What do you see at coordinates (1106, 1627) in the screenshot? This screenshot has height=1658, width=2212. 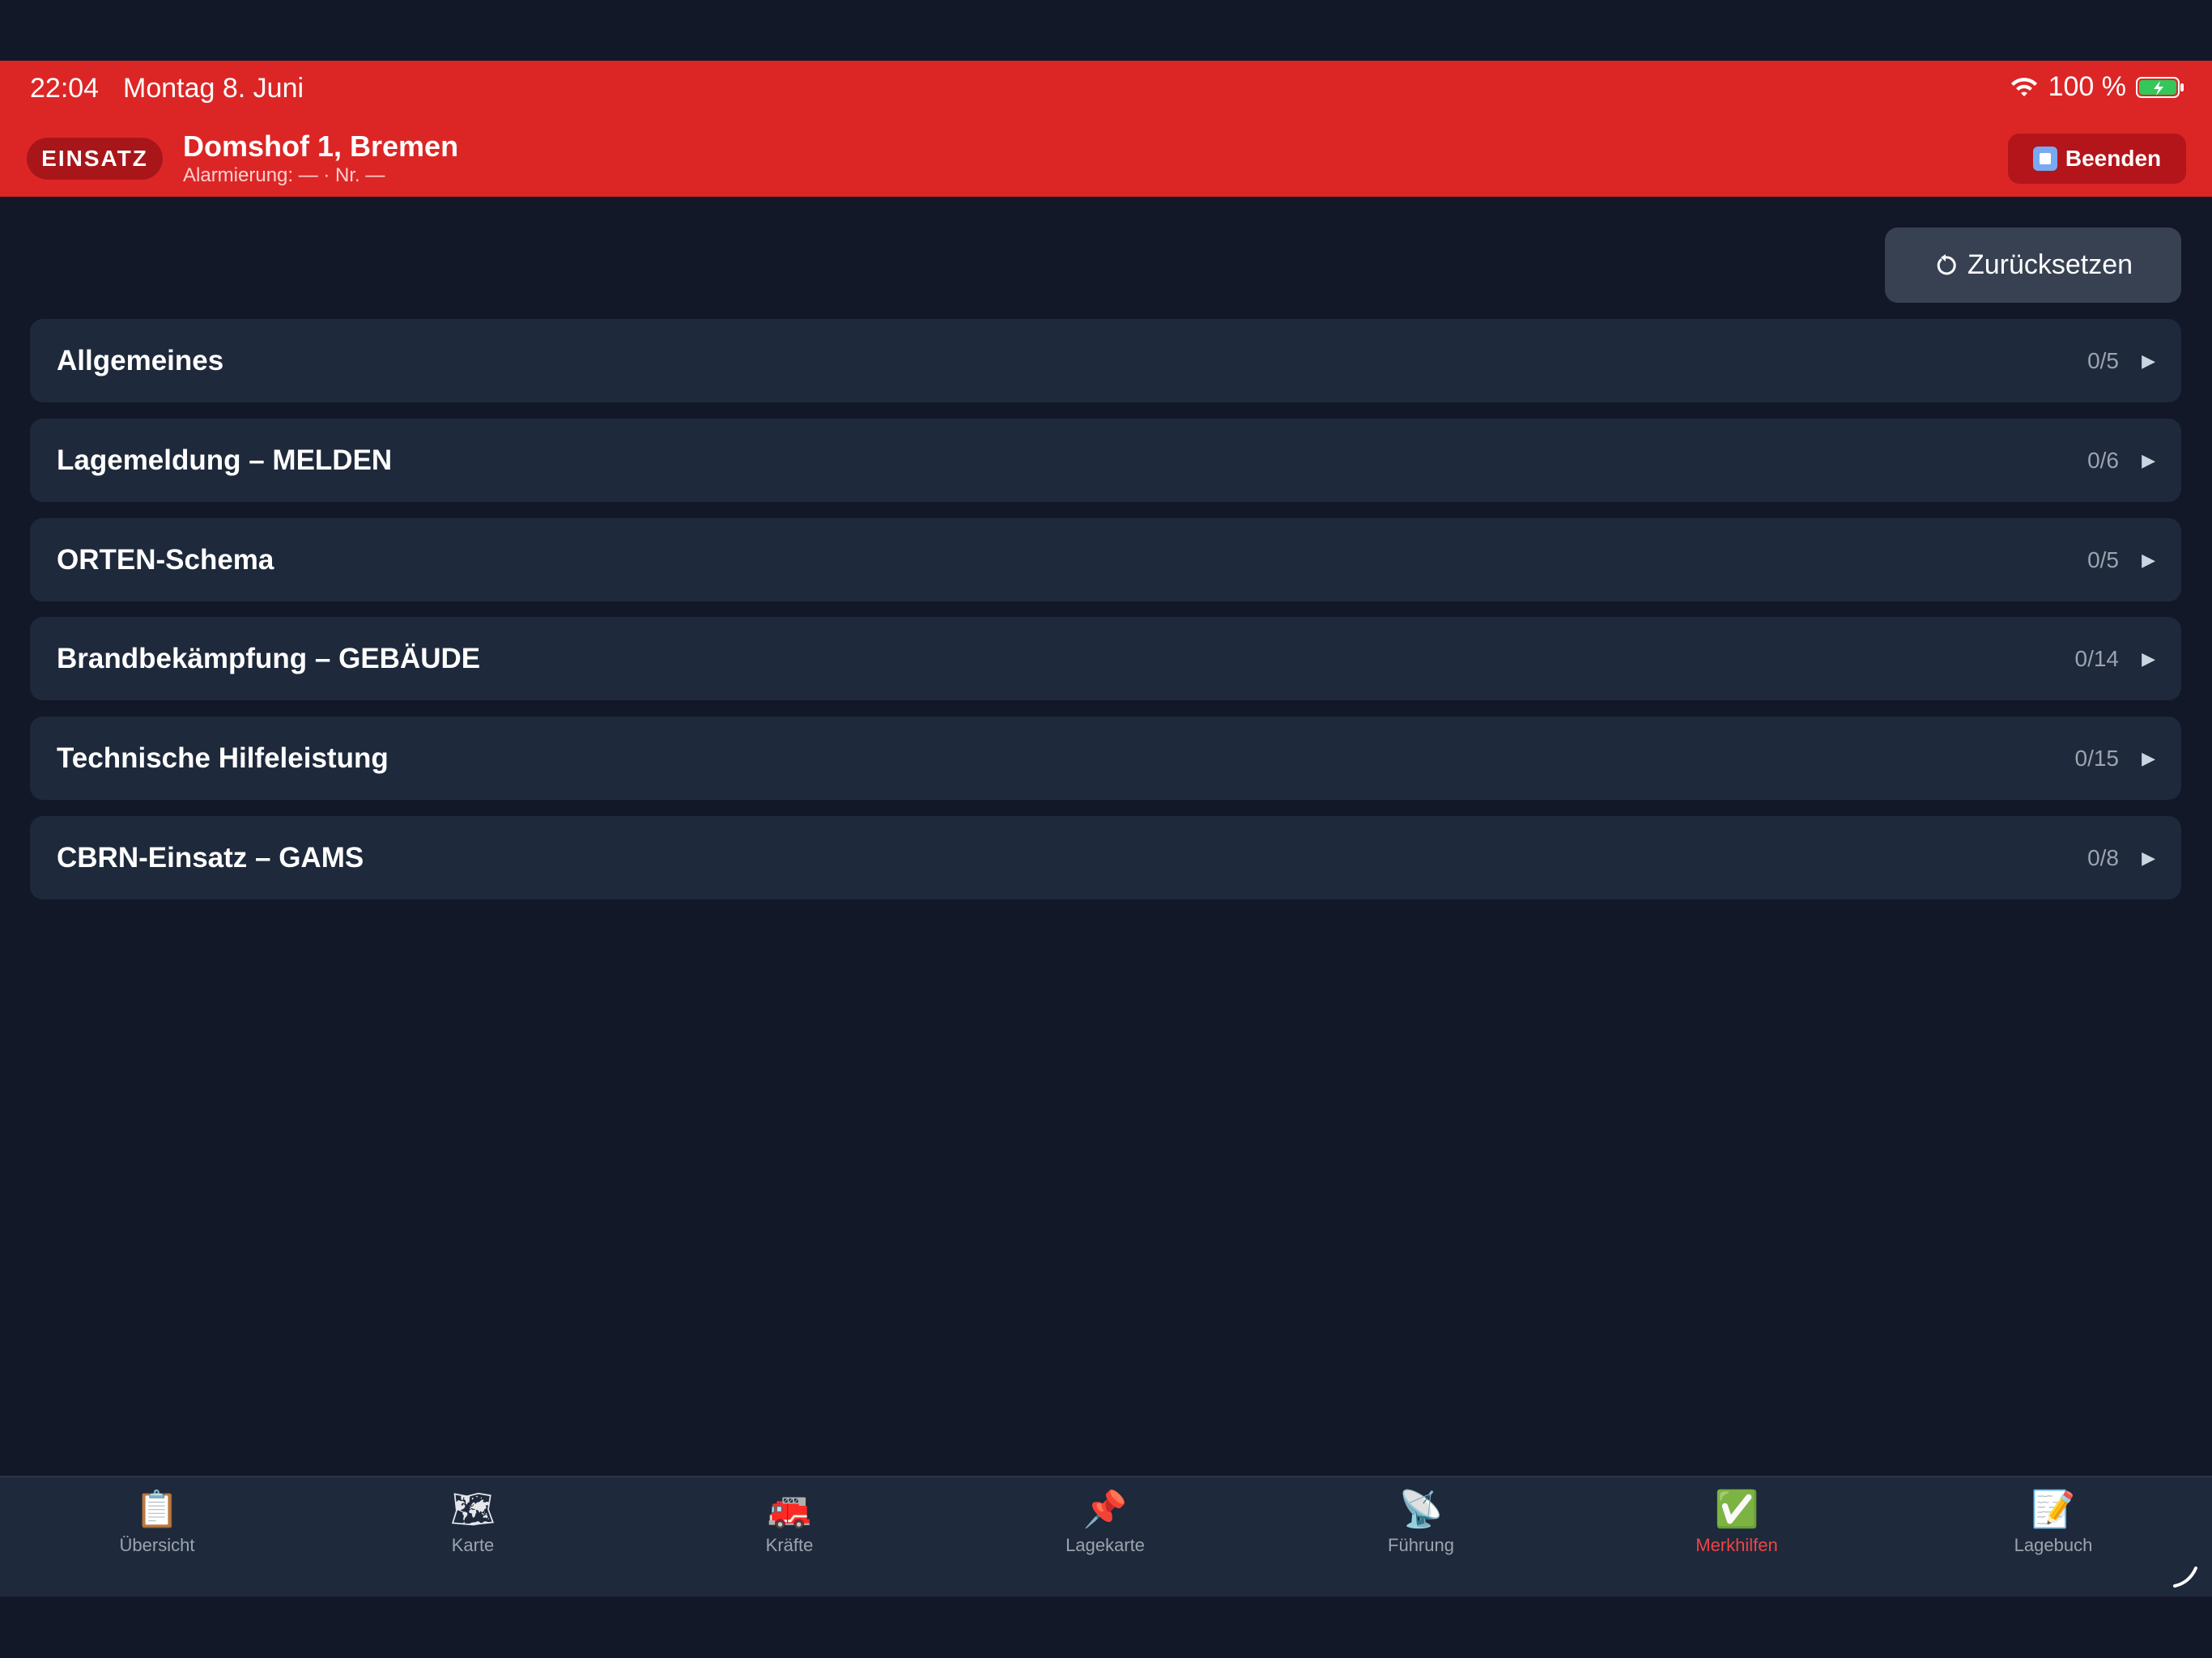 I see `bottom-safe-area` at bounding box center [1106, 1627].